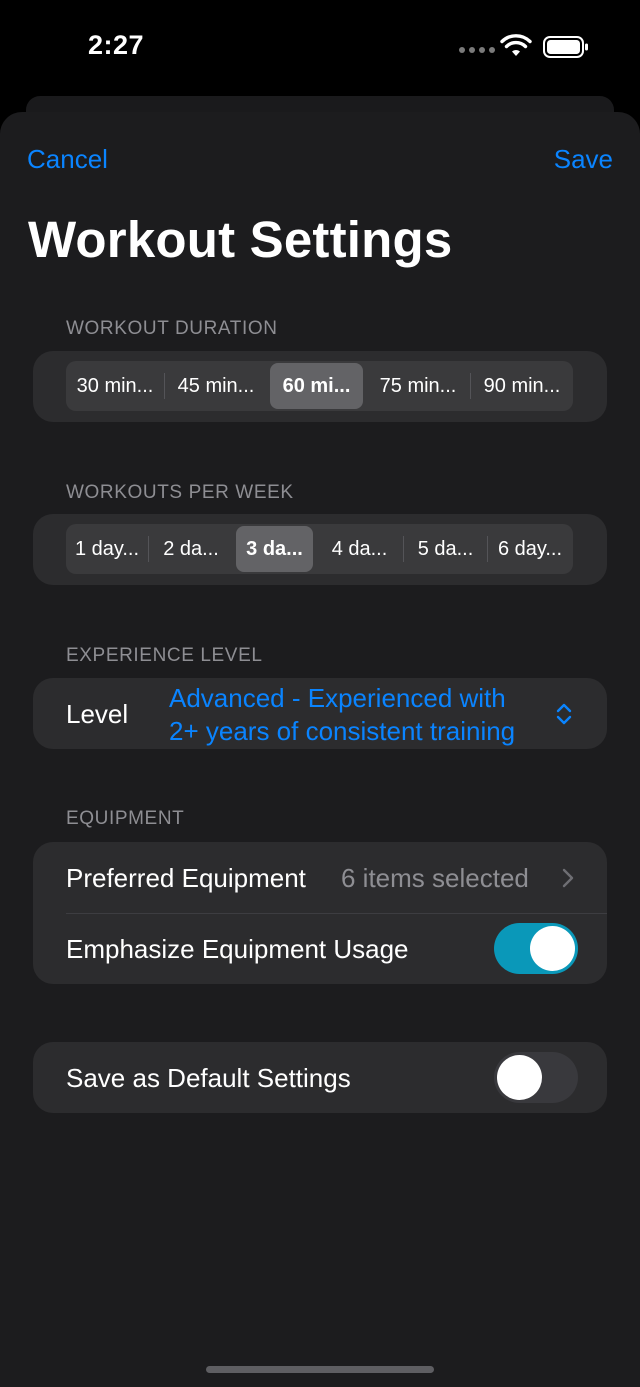 Image resolution: width=640 pixels, height=1387 pixels. I want to click on status-time: 2:27, so click(116, 45).